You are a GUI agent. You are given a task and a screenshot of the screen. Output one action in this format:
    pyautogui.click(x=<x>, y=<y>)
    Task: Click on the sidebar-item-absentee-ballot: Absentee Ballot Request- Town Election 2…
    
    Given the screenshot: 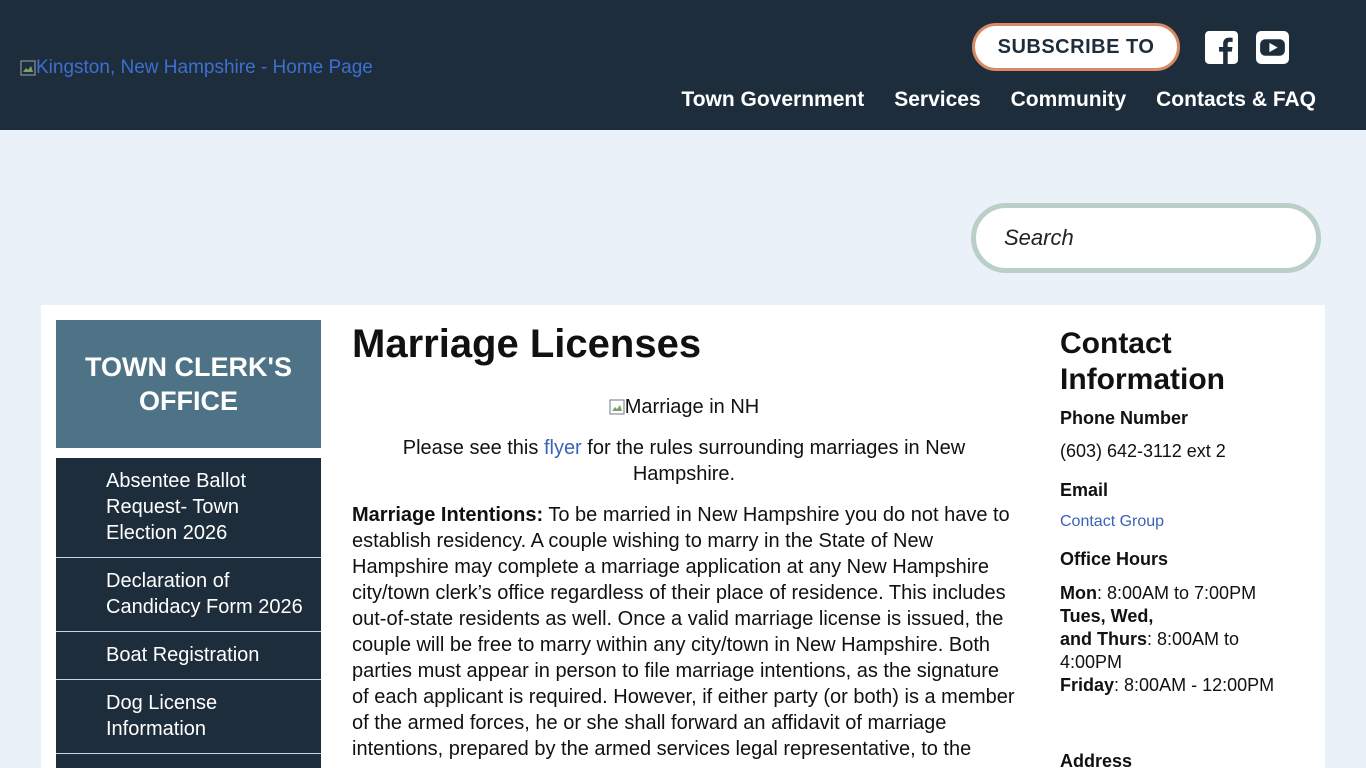 What is the action you would take?
    pyautogui.click(x=188, y=508)
    